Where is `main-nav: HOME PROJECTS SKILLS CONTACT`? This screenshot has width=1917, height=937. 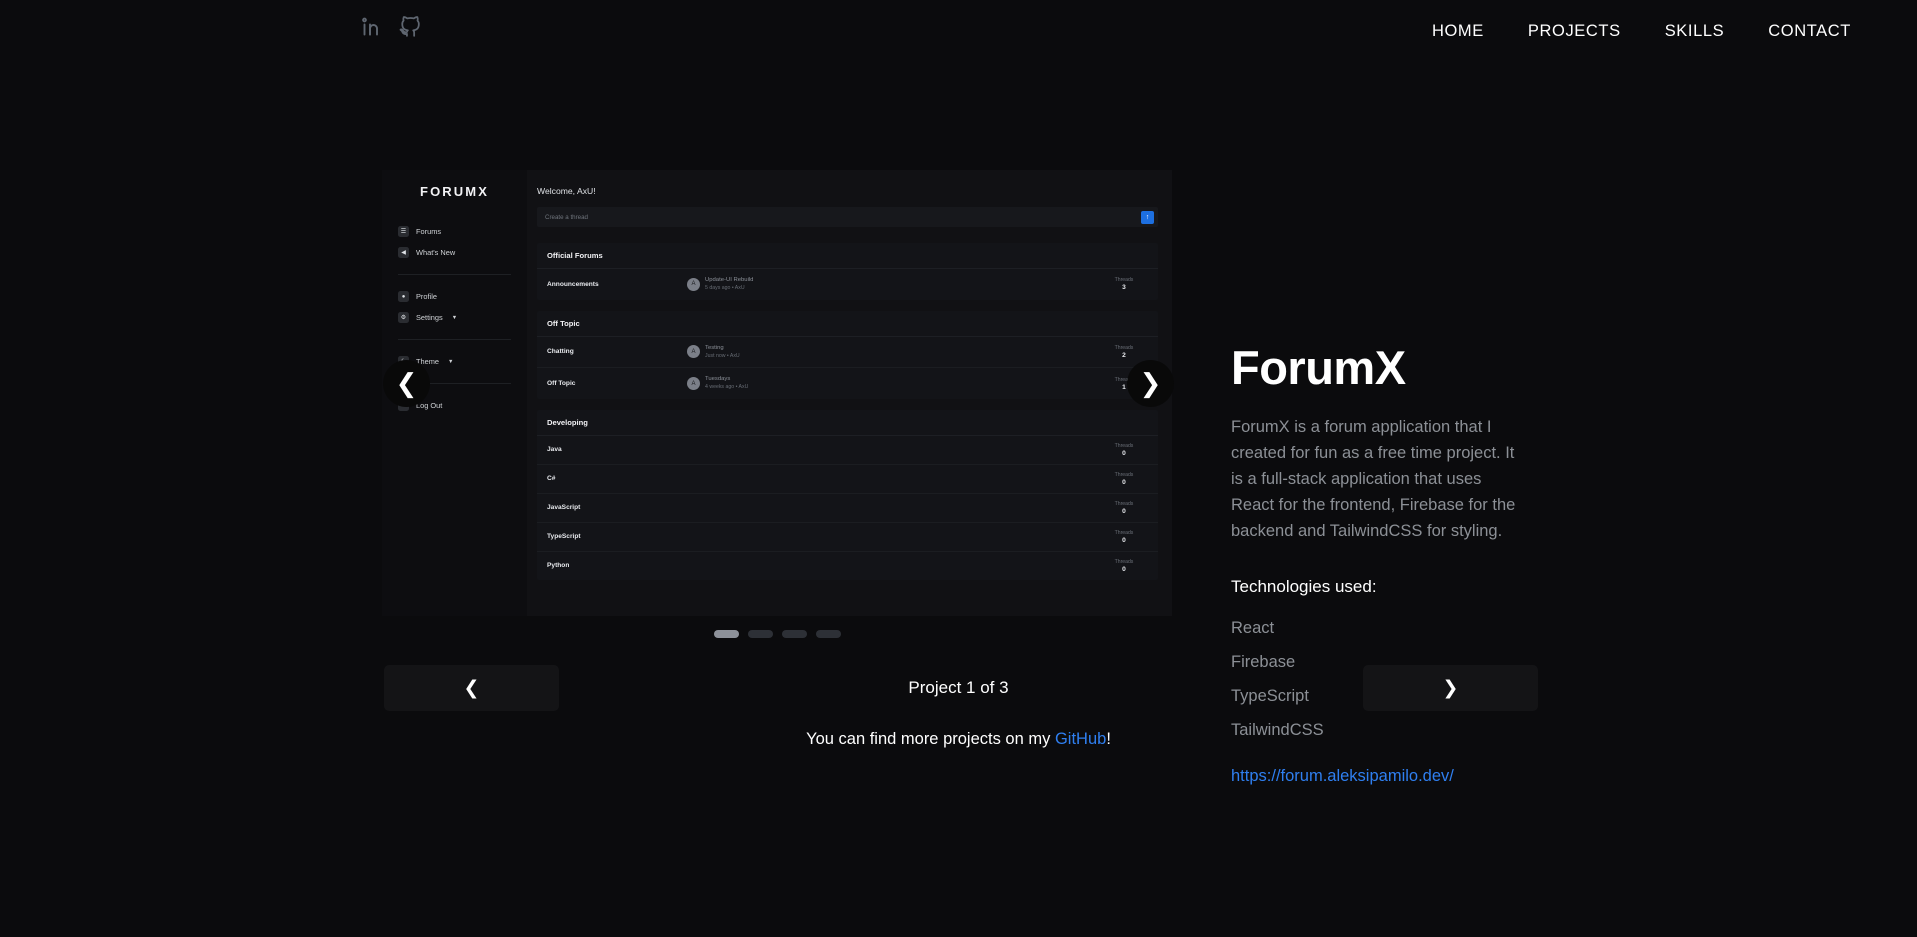 main-nav: HOME PROJECTS SKILLS CONTACT is located at coordinates (1663, 31).